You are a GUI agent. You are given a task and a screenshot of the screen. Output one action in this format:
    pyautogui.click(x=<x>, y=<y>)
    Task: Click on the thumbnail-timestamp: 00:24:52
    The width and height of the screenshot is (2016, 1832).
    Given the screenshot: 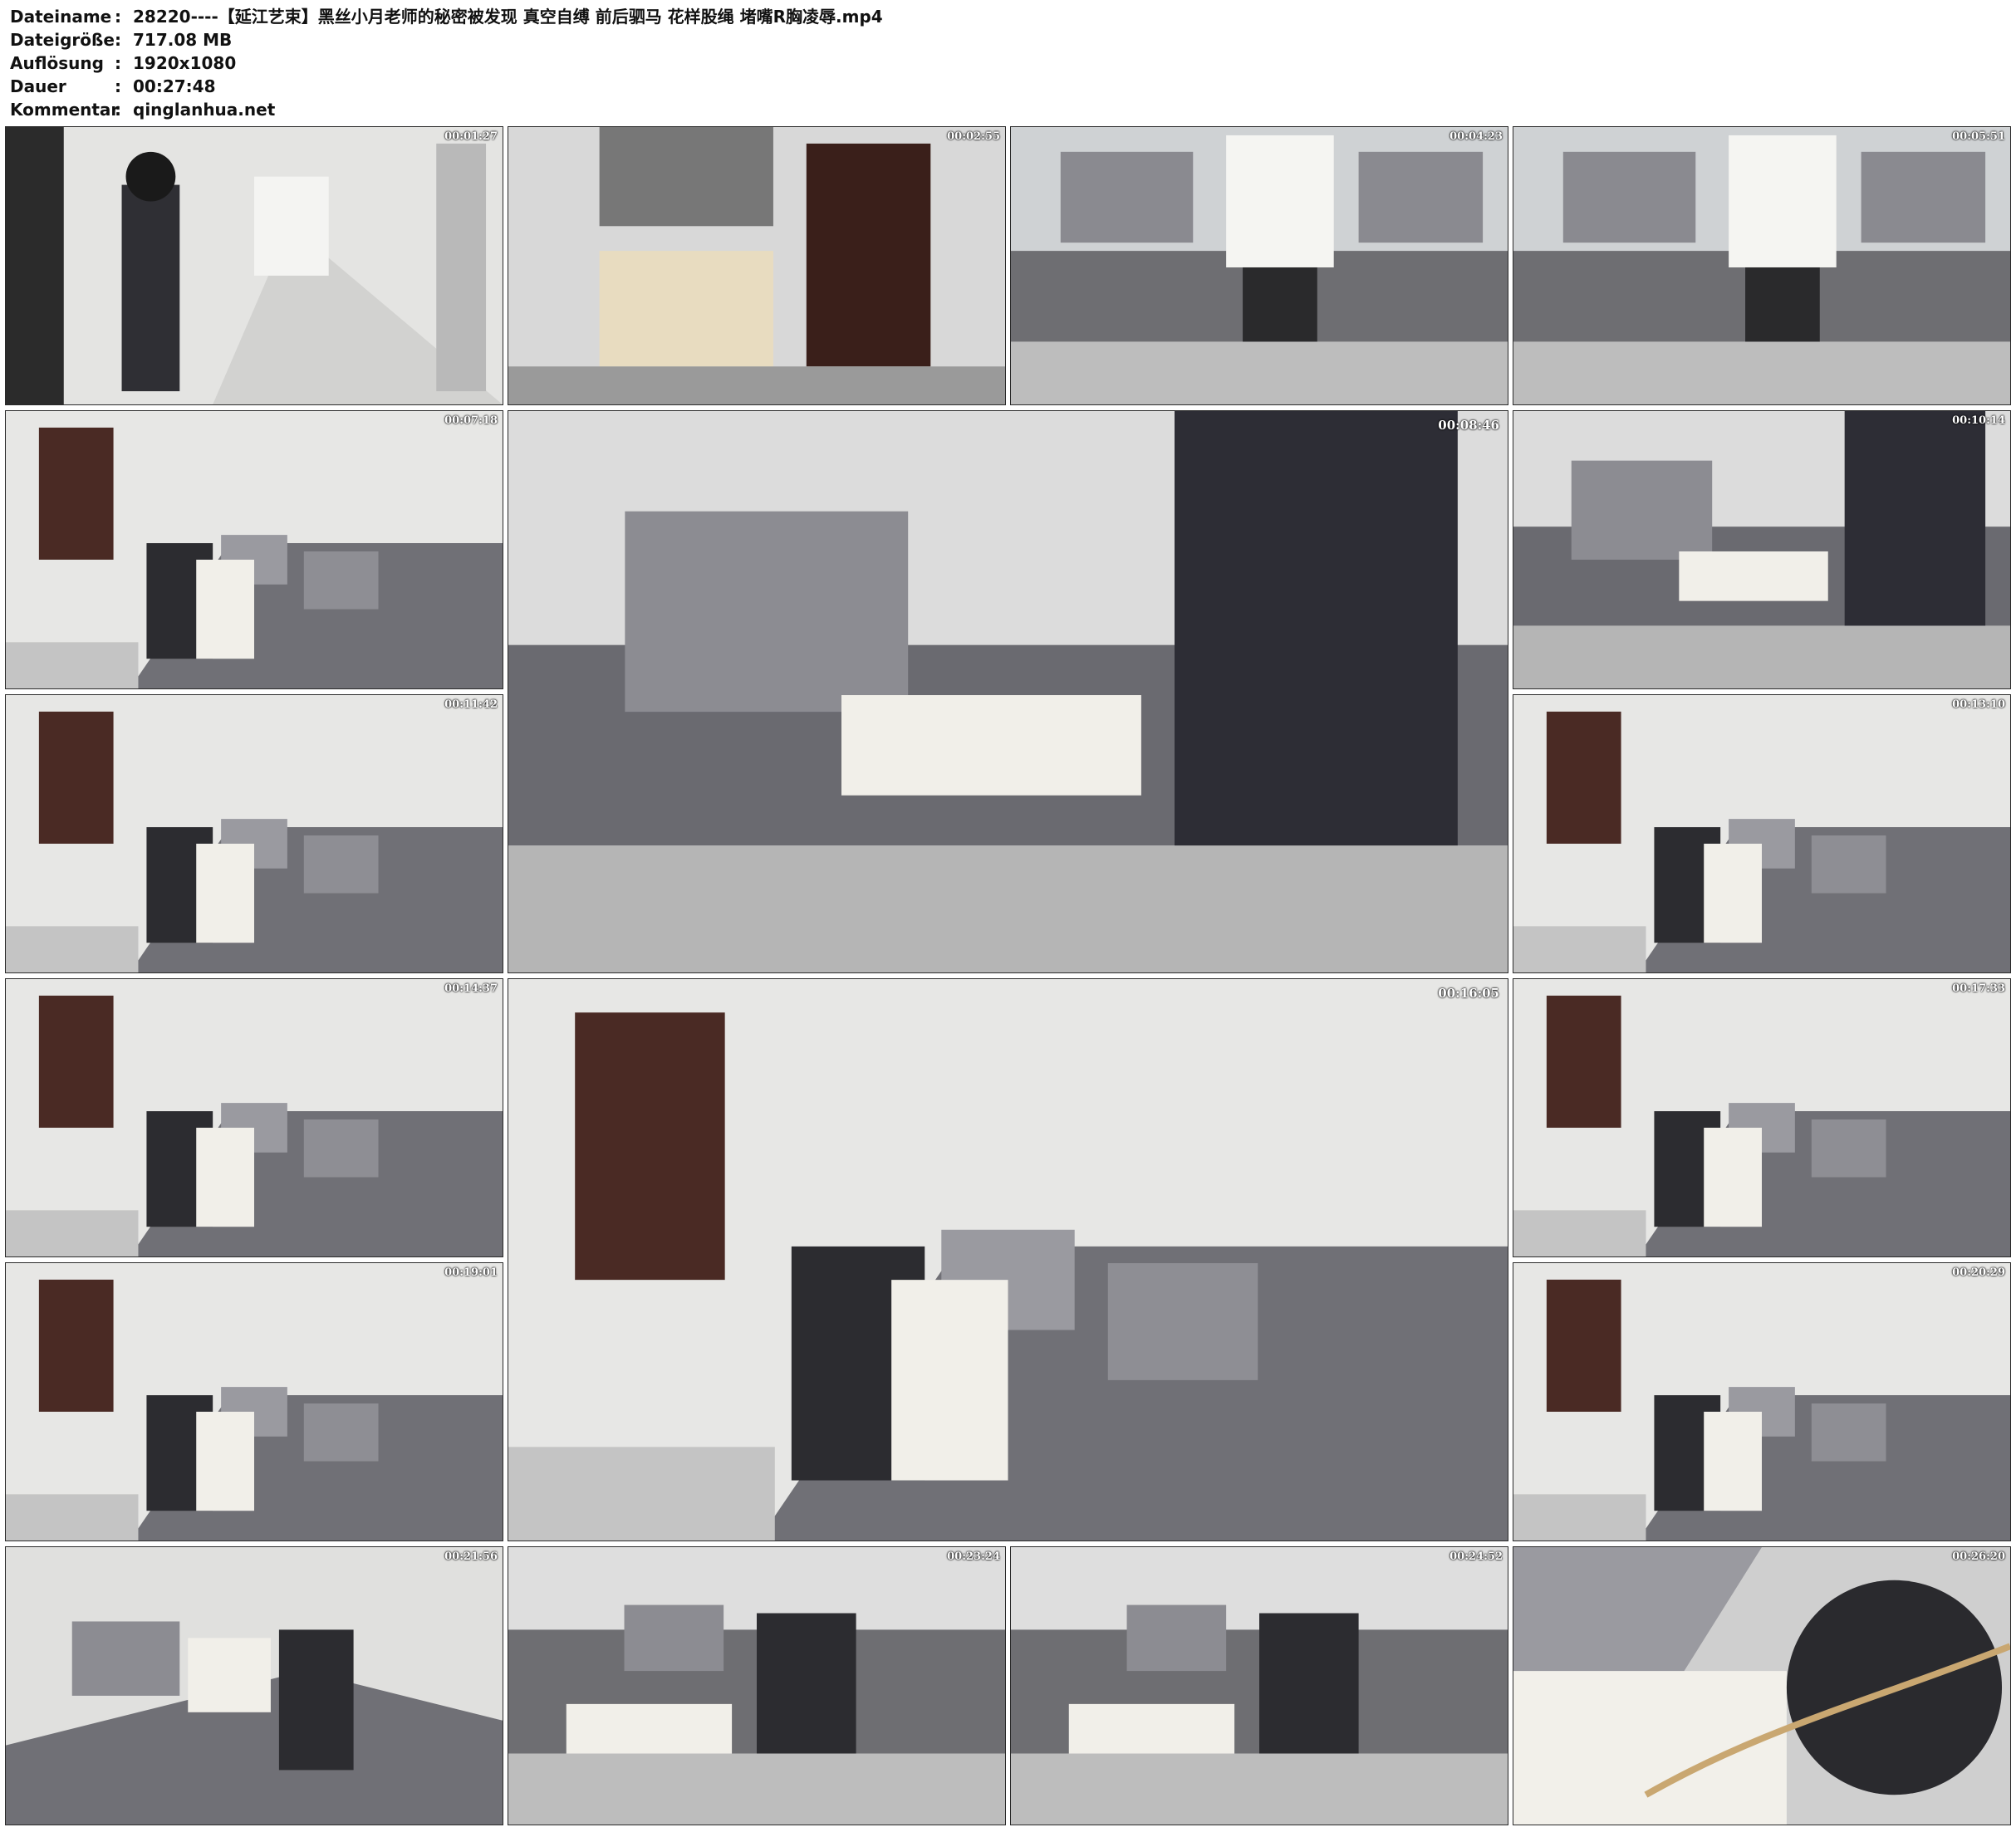 What is the action you would take?
    pyautogui.click(x=1476, y=1556)
    